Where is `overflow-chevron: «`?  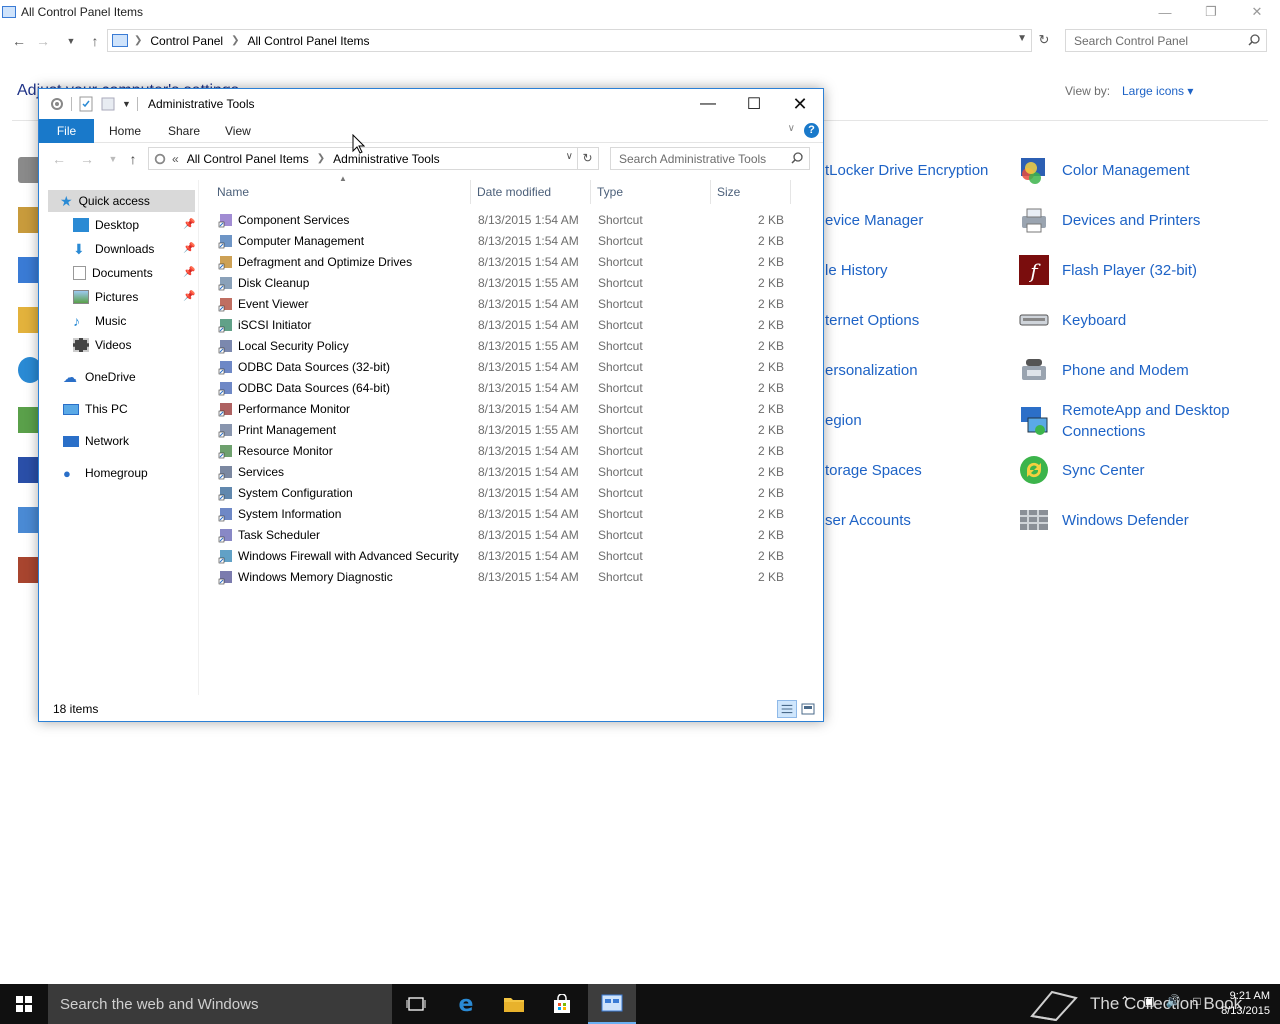
overflow-chevron: « is located at coordinates (175, 159).